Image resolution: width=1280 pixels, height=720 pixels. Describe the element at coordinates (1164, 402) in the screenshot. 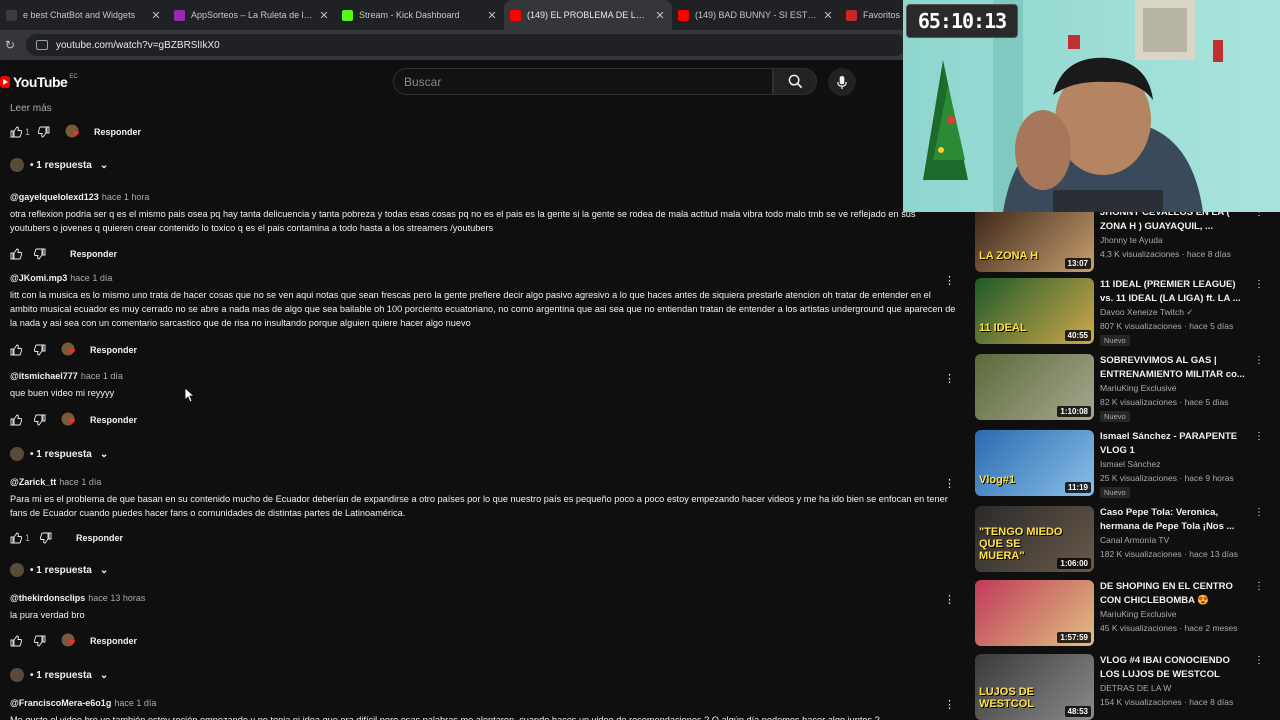

I see `video-stats: 82 K visualizaciones · hace 5 días` at that location.